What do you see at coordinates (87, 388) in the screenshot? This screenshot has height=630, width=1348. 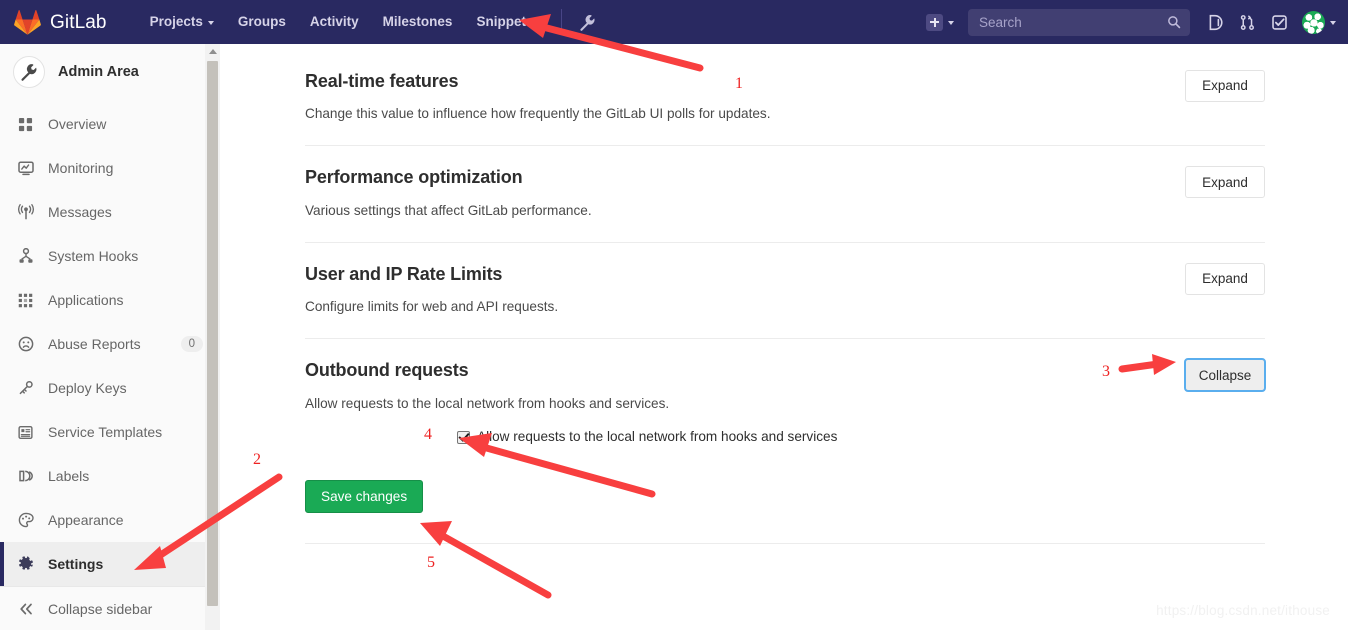 I see `sidebar-item-label: Deploy Keys` at bounding box center [87, 388].